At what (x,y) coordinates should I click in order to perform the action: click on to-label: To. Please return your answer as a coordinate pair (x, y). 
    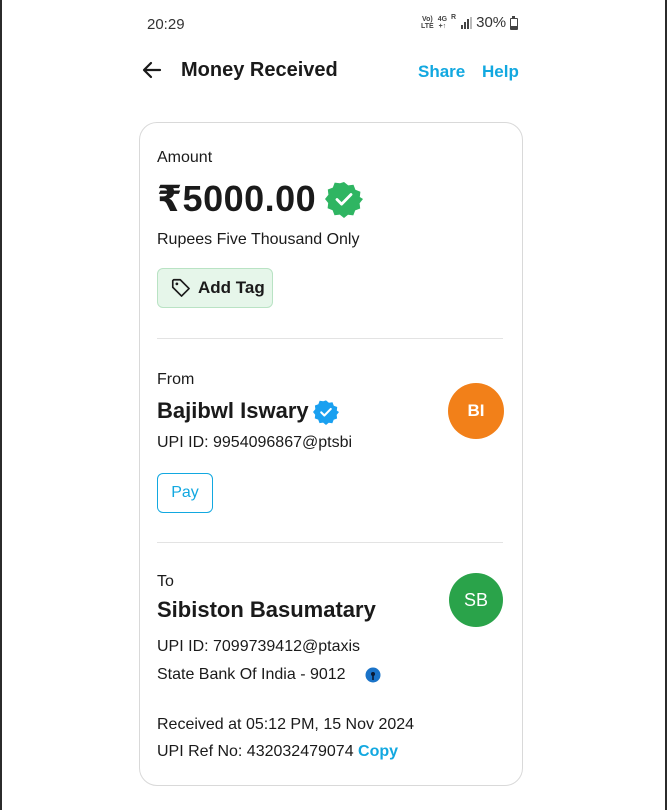
    Looking at the image, I should click on (165, 581).